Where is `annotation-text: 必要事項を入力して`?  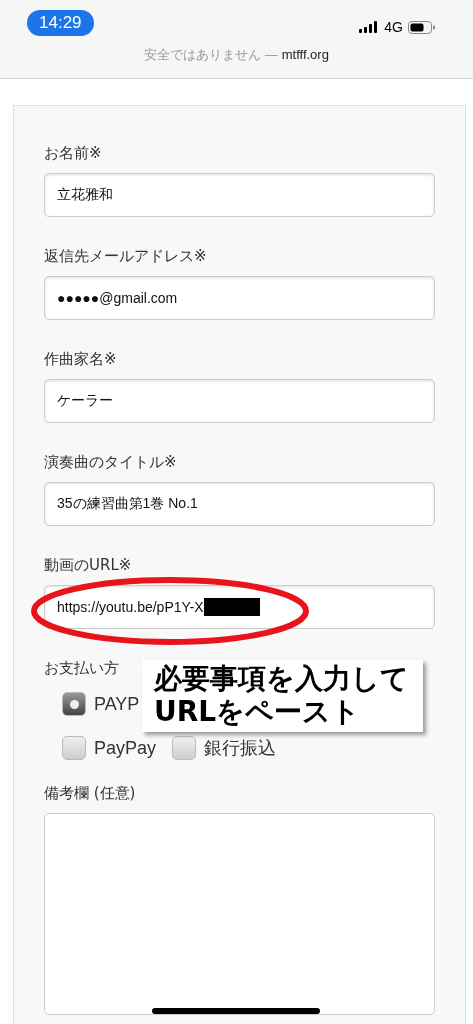 annotation-text: 必要事項を入力して is located at coordinates (281, 678).